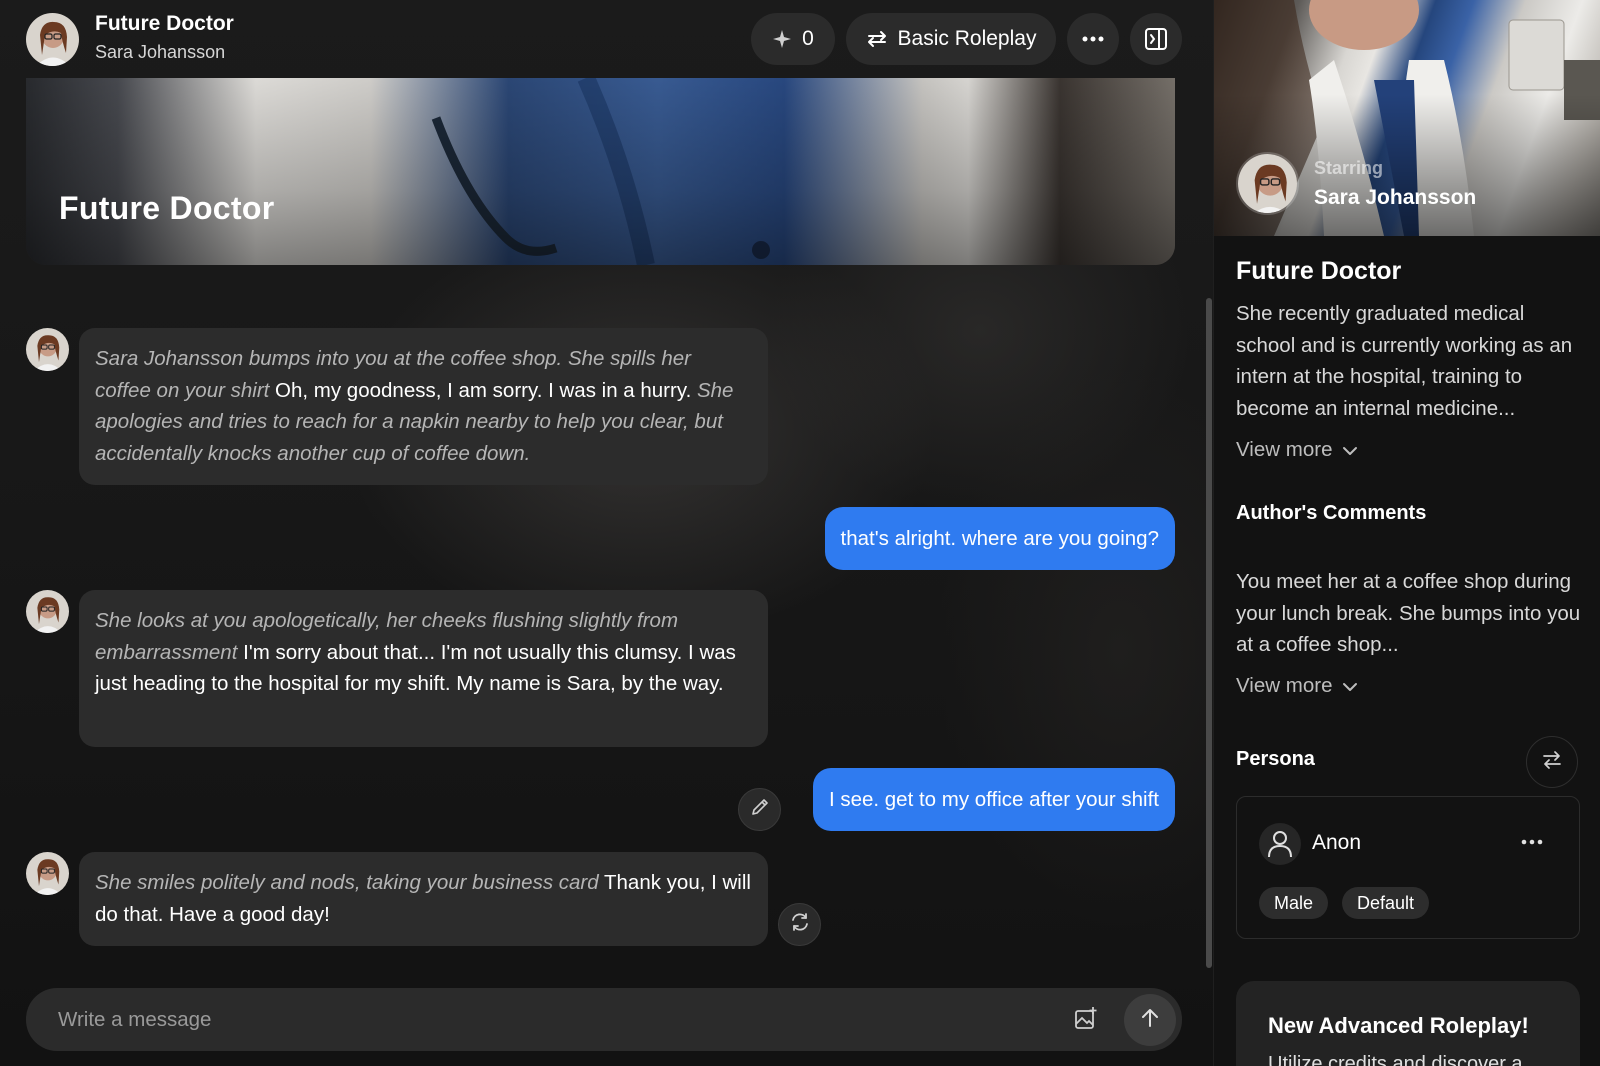 The image size is (1600, 1066). What do you see at coordinates (1275, 759) in the screenshot?
I see `persona-heading: Persona` at bounding box center [1275, 759].